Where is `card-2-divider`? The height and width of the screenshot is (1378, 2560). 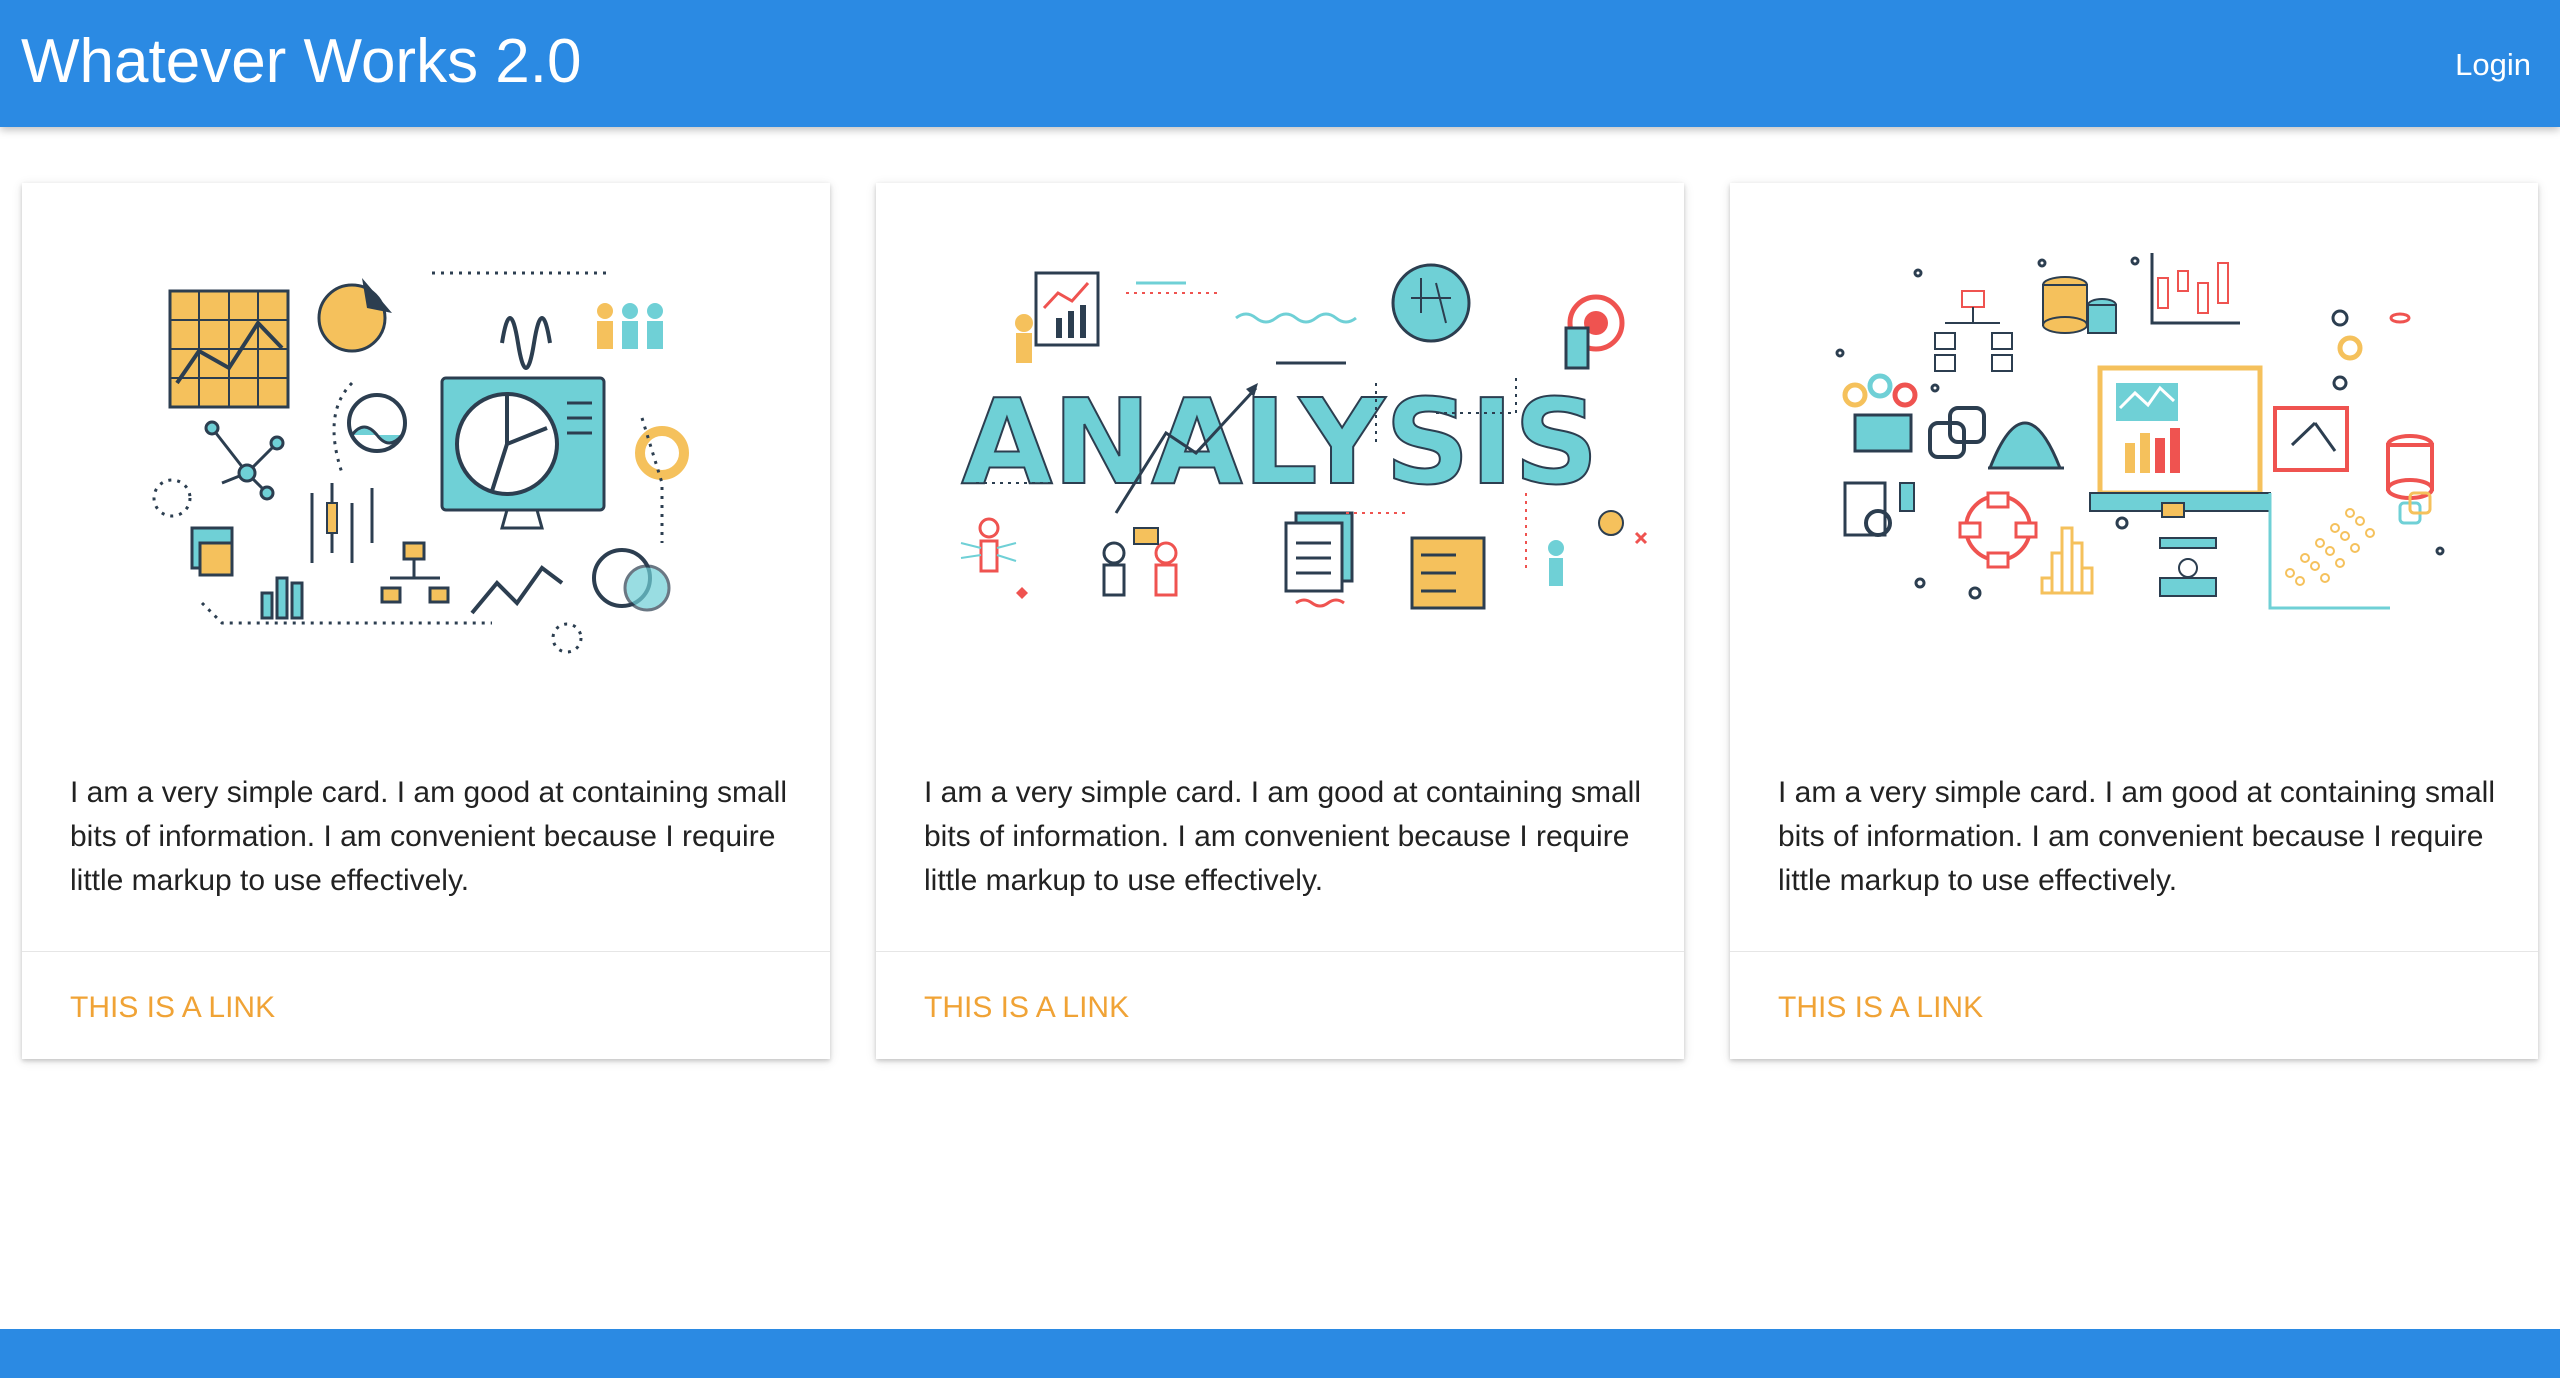 card-2-divider is located at coordinates (1280, 951).